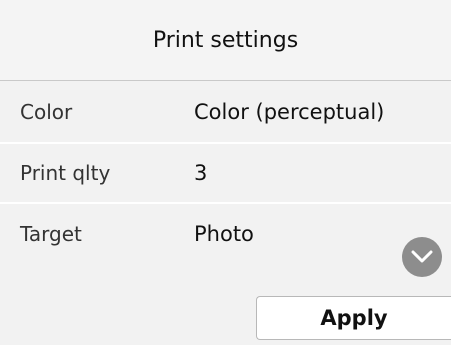  What do you see at coordinates (201, 173) in the screenshot?
I see `setting-value-print-quality: 3` at bounding box center [201, 173].